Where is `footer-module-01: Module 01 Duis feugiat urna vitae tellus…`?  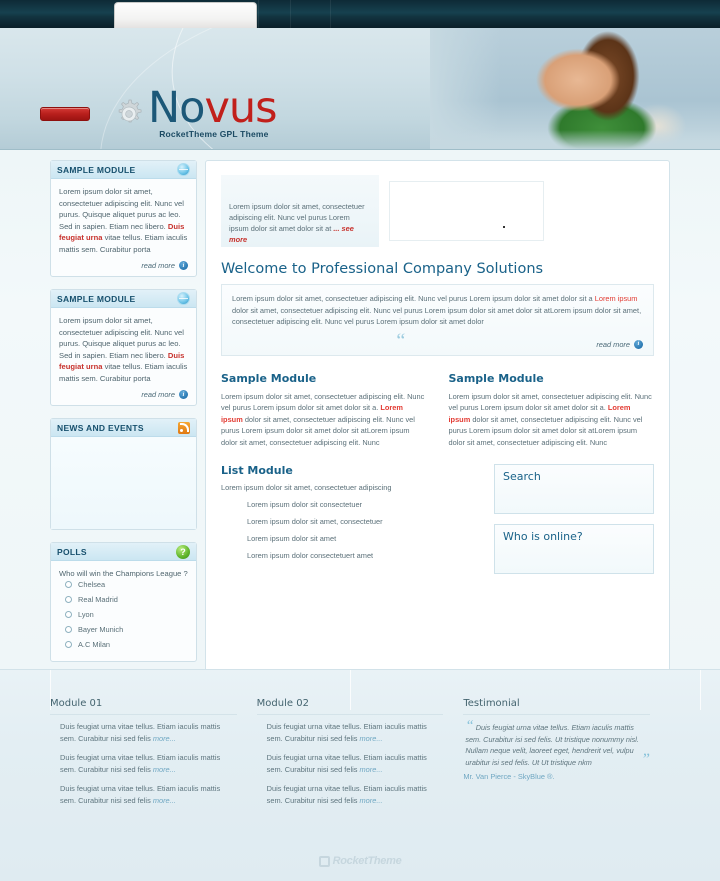
footer-module-01: Module 01 Duis feugiat urna vitae tellus… is located at coordinates (153, 756).